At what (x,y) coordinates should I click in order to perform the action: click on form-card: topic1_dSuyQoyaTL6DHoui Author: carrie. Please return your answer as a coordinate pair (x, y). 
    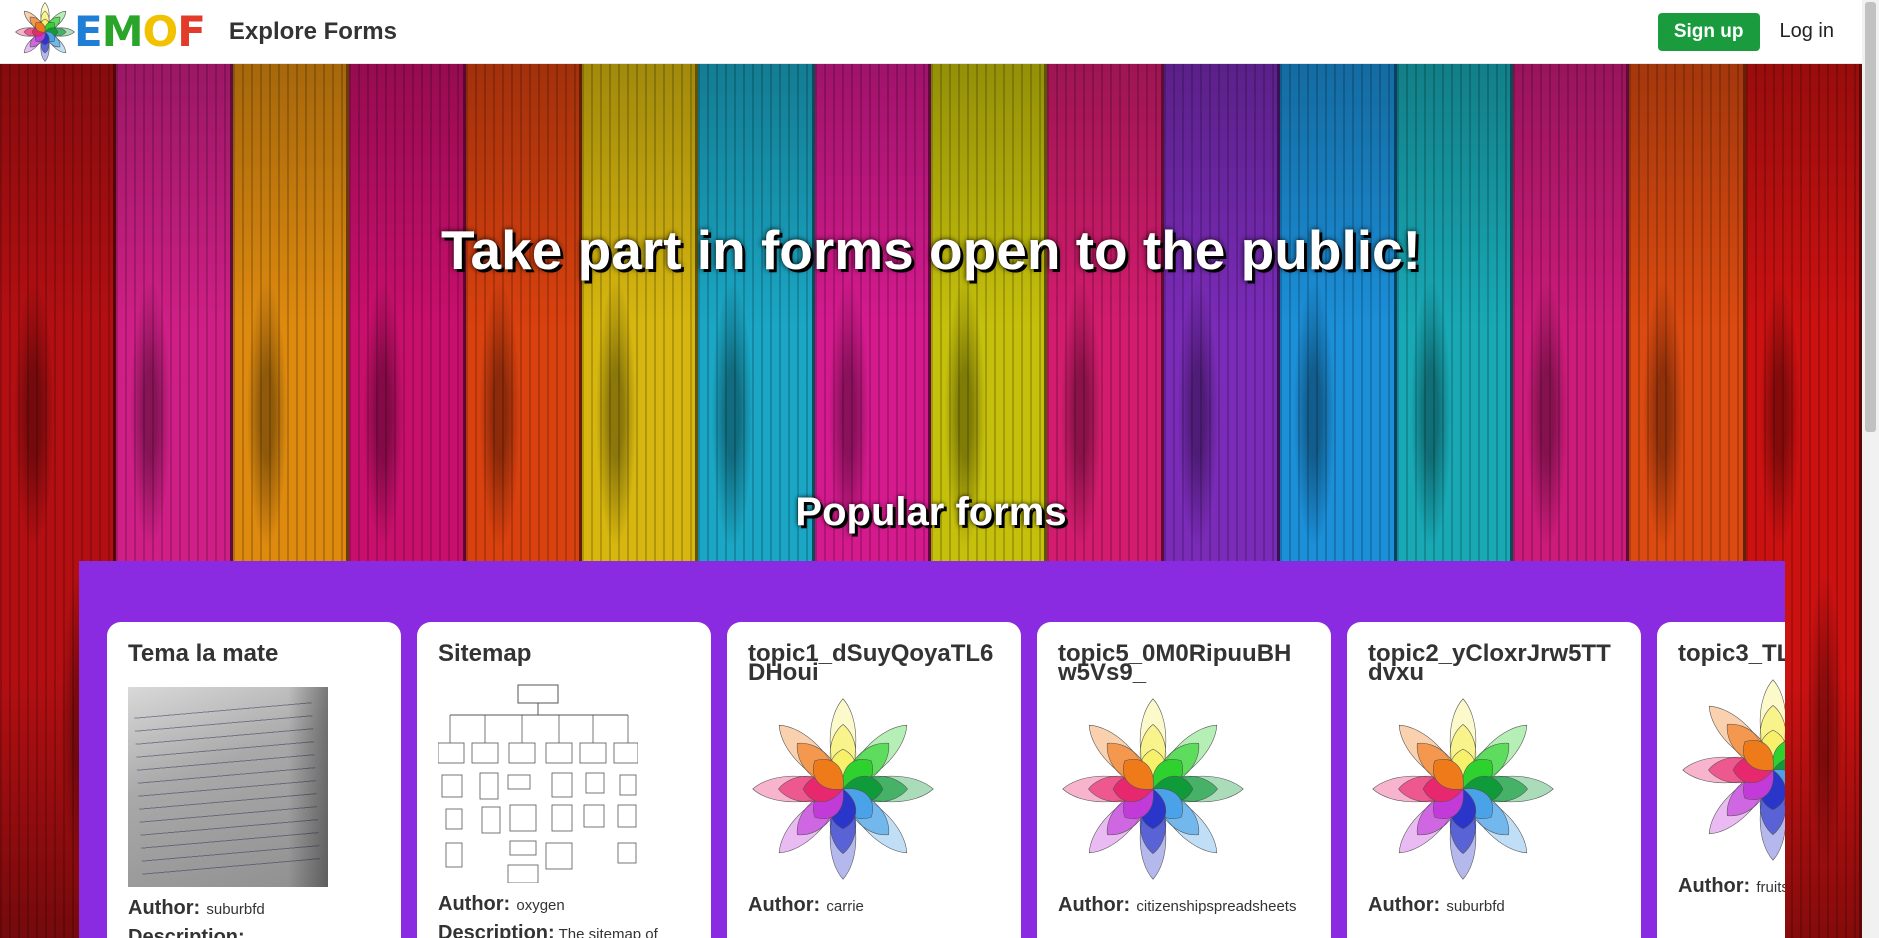
    Looking at the image, I should click on (874, 780).